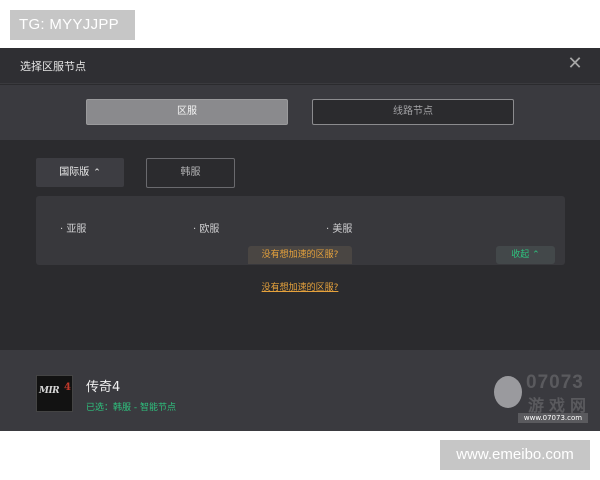 The height and width of the screenshot is (480, 600). Describe the element at coordinates (300, 255) in the screenshot. I see `missing-server-tip-chip: 没有想加速的区服?` at that location.